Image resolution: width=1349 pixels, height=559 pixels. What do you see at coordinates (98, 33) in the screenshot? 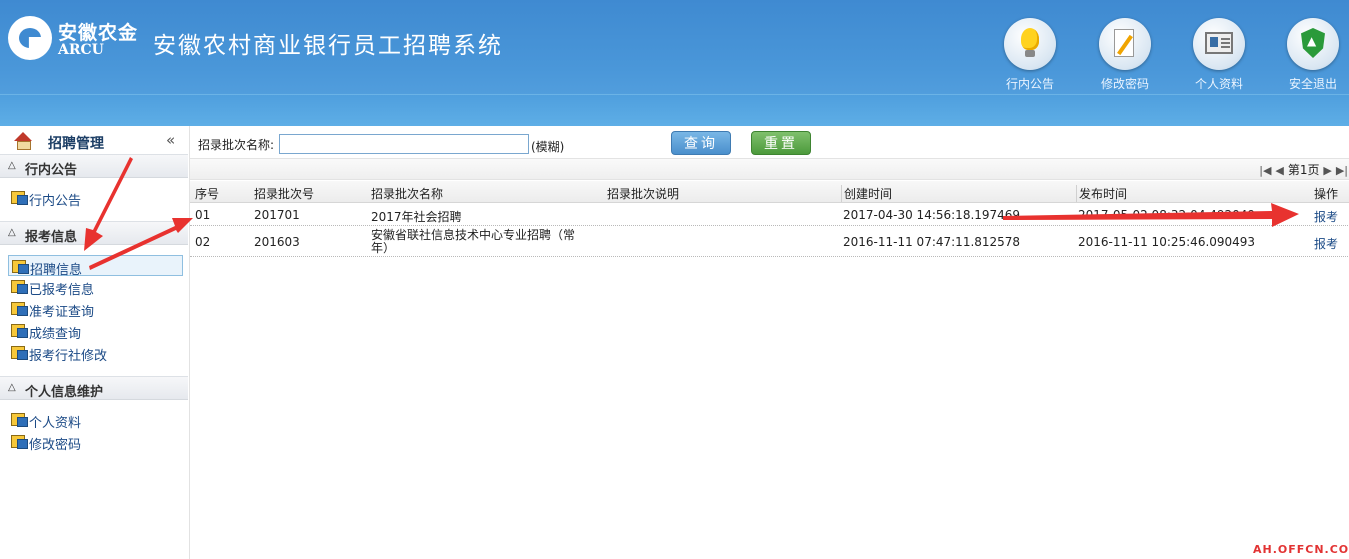
I see `logo-chinese-name: 安徽农金` at bounding box center [98, 33].